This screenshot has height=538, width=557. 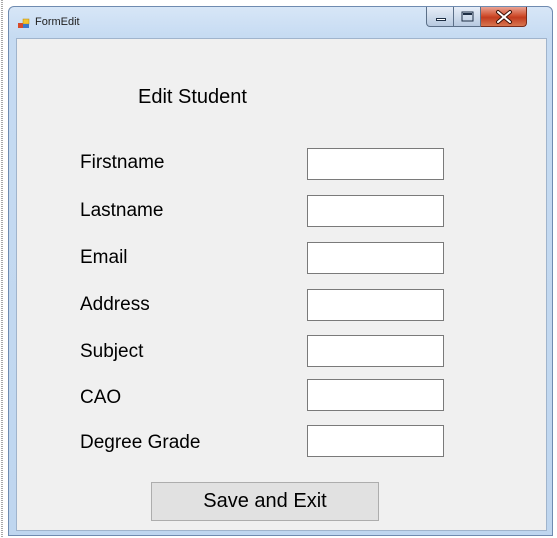 I want to click on address-input, so click(x=375, y=305).